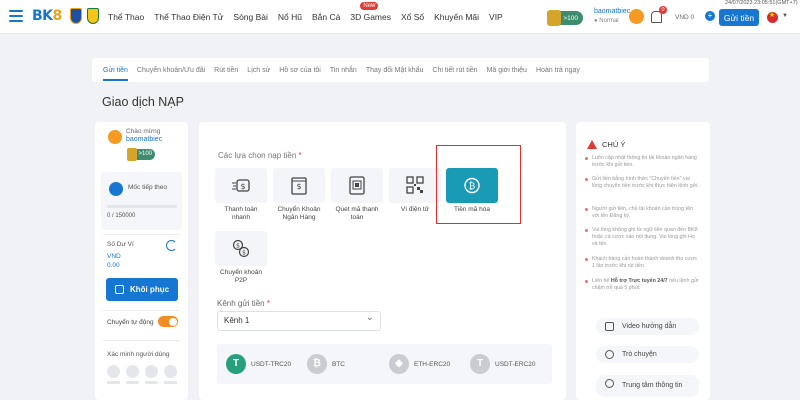 This screenshot has height=400, width=800. What do you see at coordinates (143, 102) in the screenshot?
I see `page-title: Giao dịch NẠP` at bounding box center [143, 102].